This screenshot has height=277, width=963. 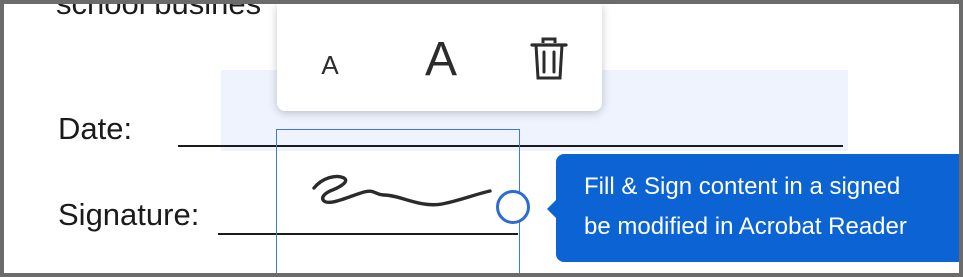 I want to click on delete-button, so click(x=549, y=59).